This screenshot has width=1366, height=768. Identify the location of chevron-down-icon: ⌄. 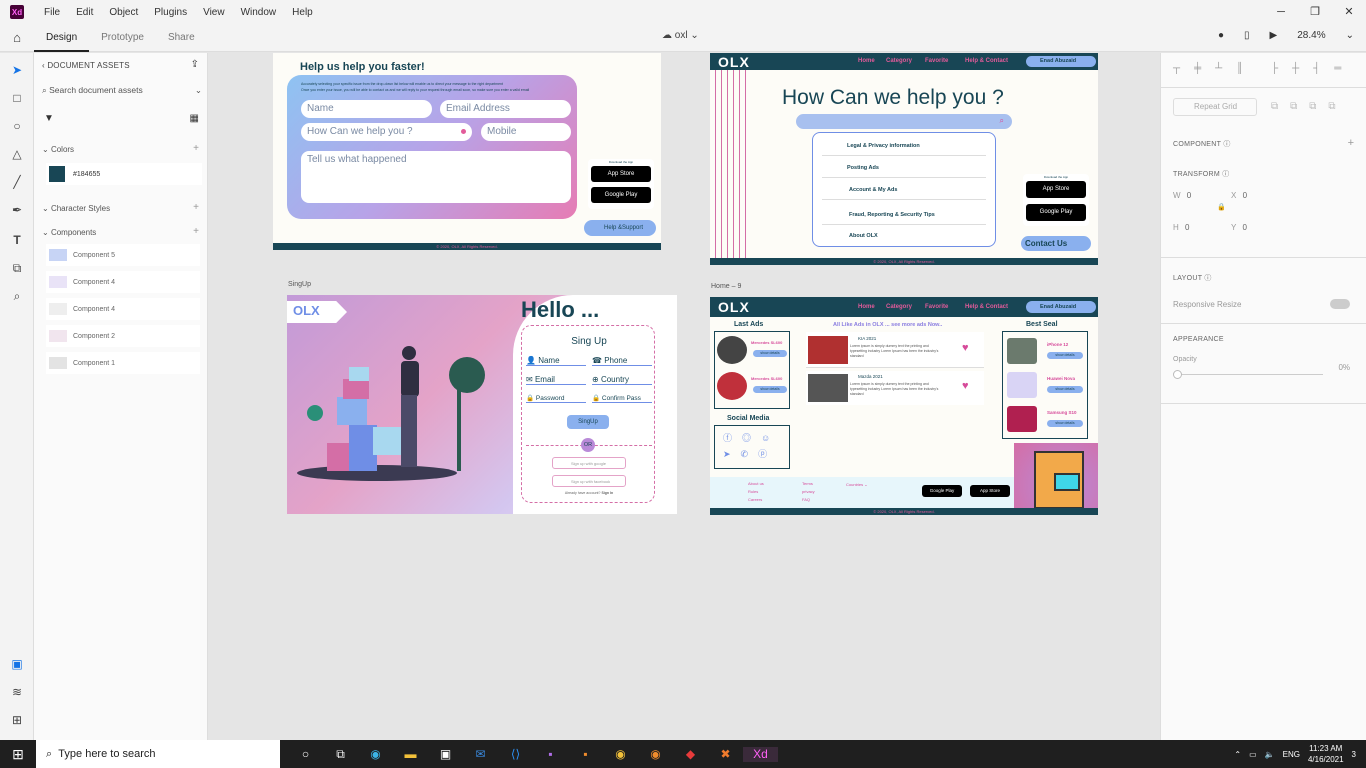
(1350, 35).